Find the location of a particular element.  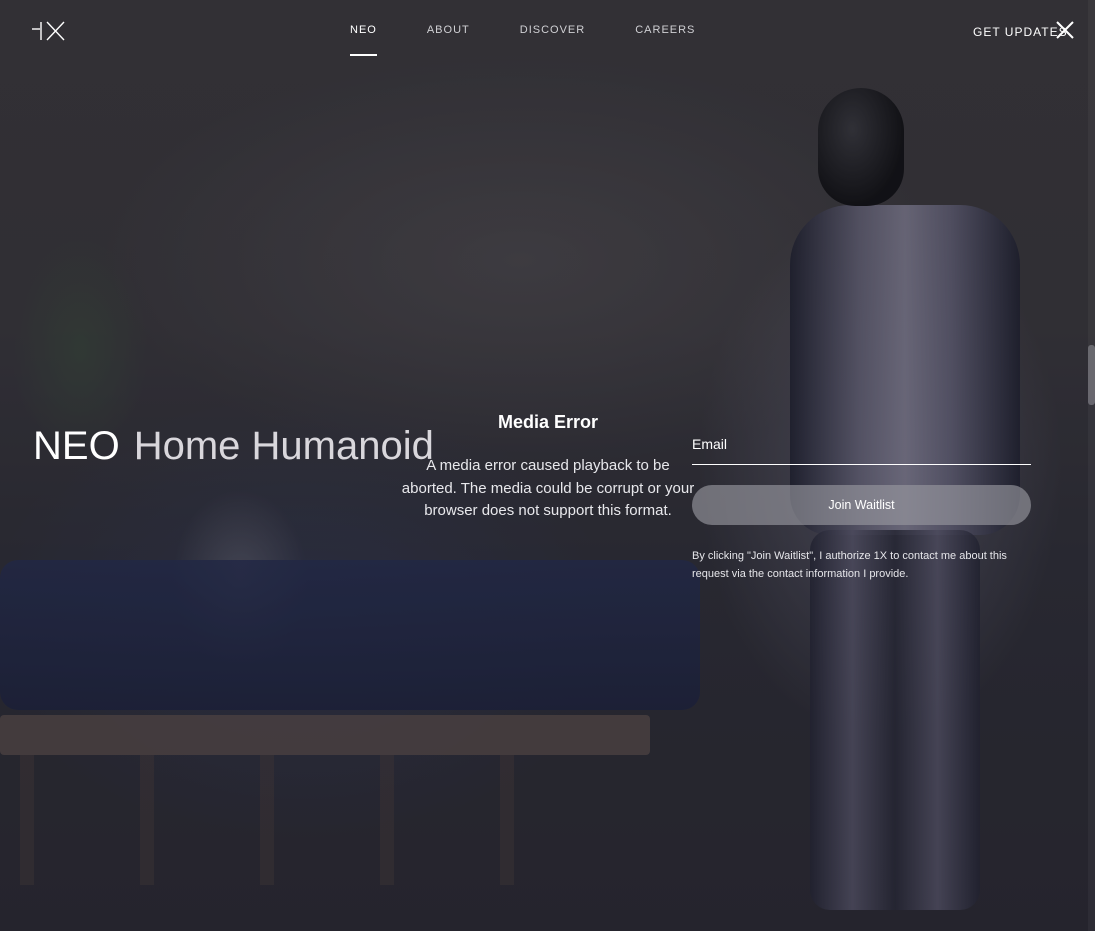

get-updates-button: GET UPDATES is located at coordinates (1020, 32).